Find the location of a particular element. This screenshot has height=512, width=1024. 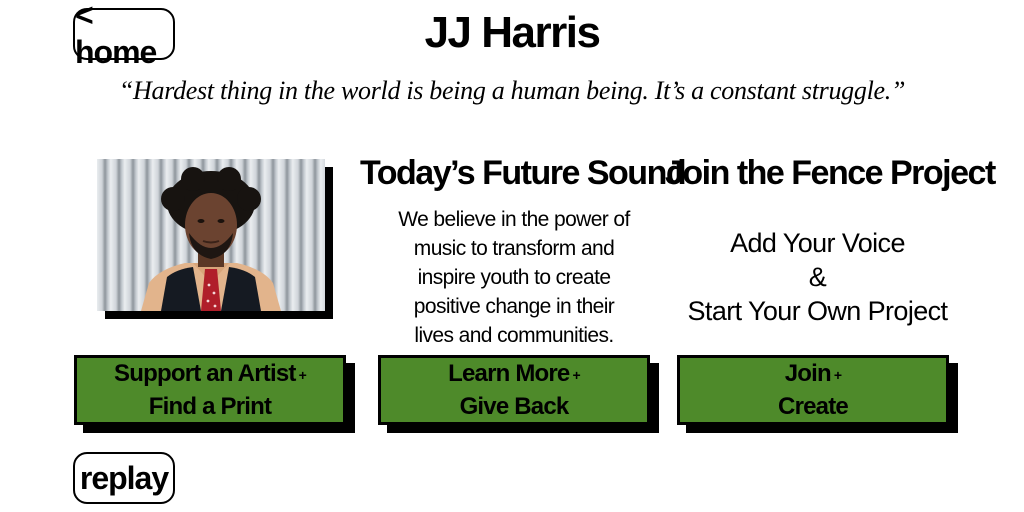

portrait-photo-icon is located at coordinates (211, 235).